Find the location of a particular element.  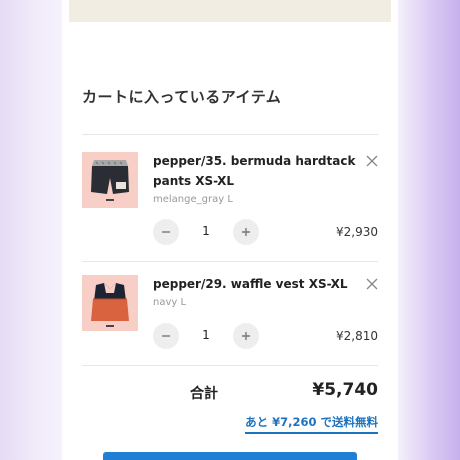

total-value: ¥5,740 is located at coordinates (345, 390).